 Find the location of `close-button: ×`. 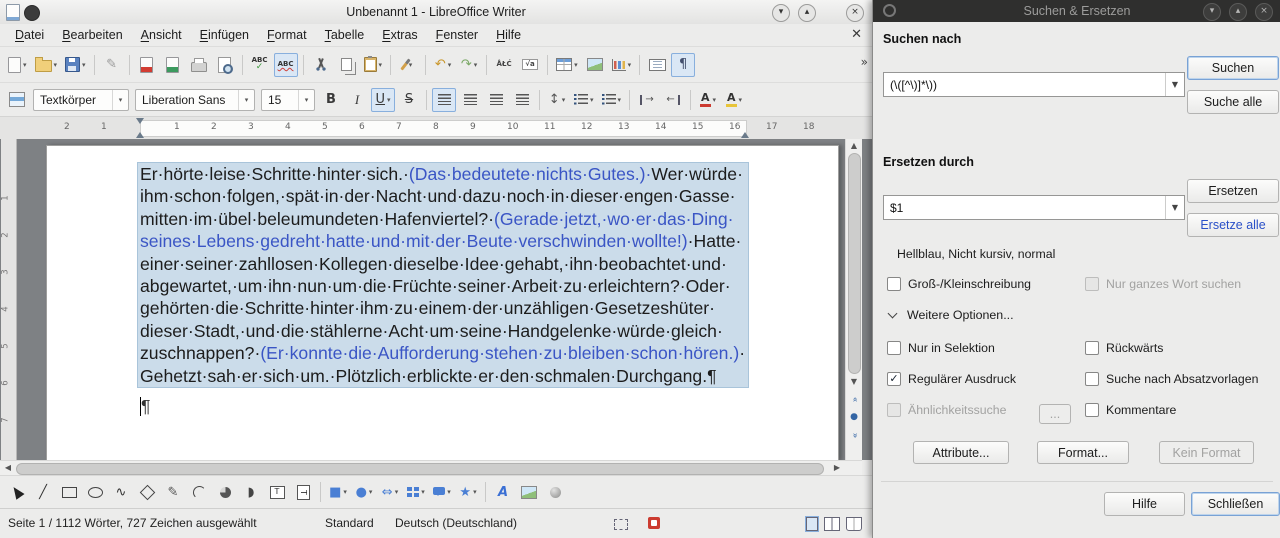

close-button: × is located at coordinates (1264, 12).